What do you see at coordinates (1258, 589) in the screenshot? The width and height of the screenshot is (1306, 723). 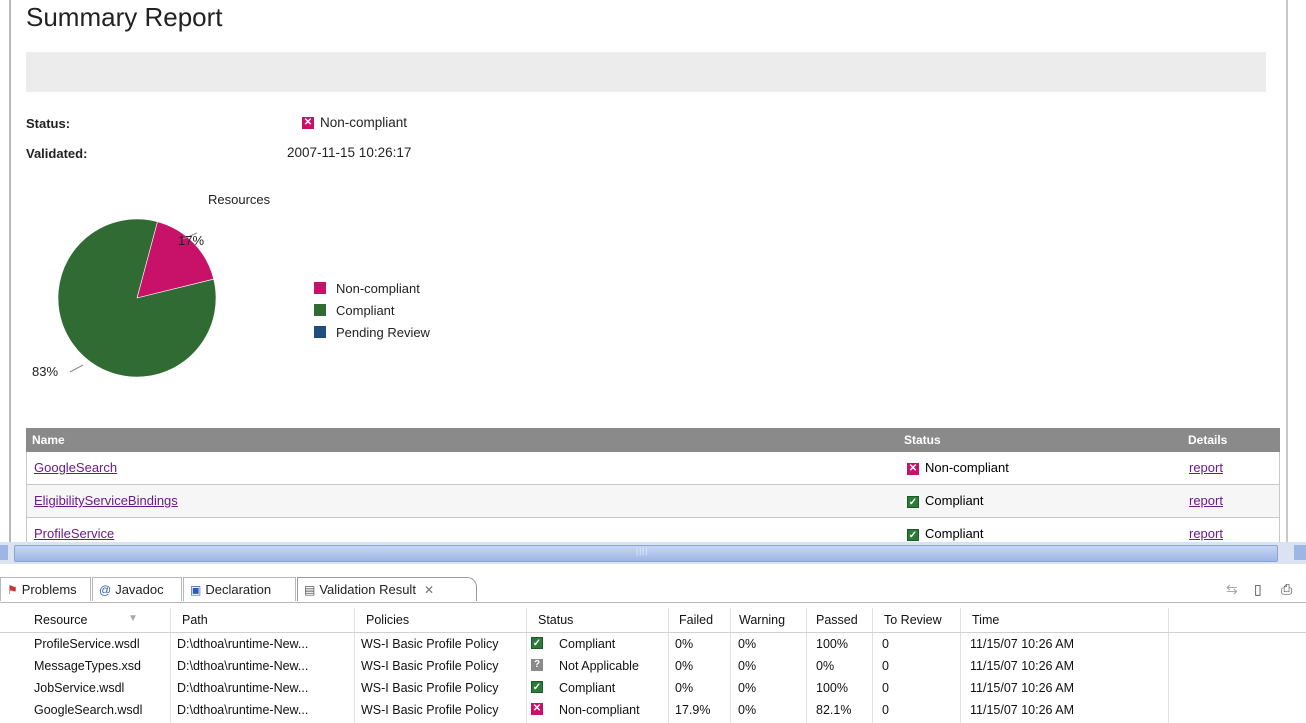 I see `export-icon: ▯` at bounding box center [1258, 589].